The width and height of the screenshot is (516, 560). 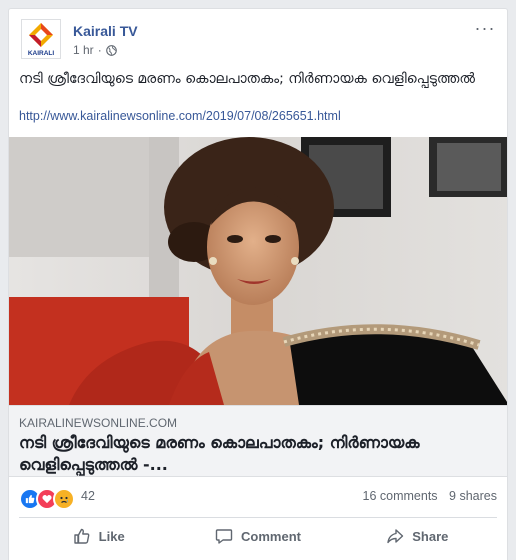 I want to click on comment-button: Comment, so click(x=257, y=536).